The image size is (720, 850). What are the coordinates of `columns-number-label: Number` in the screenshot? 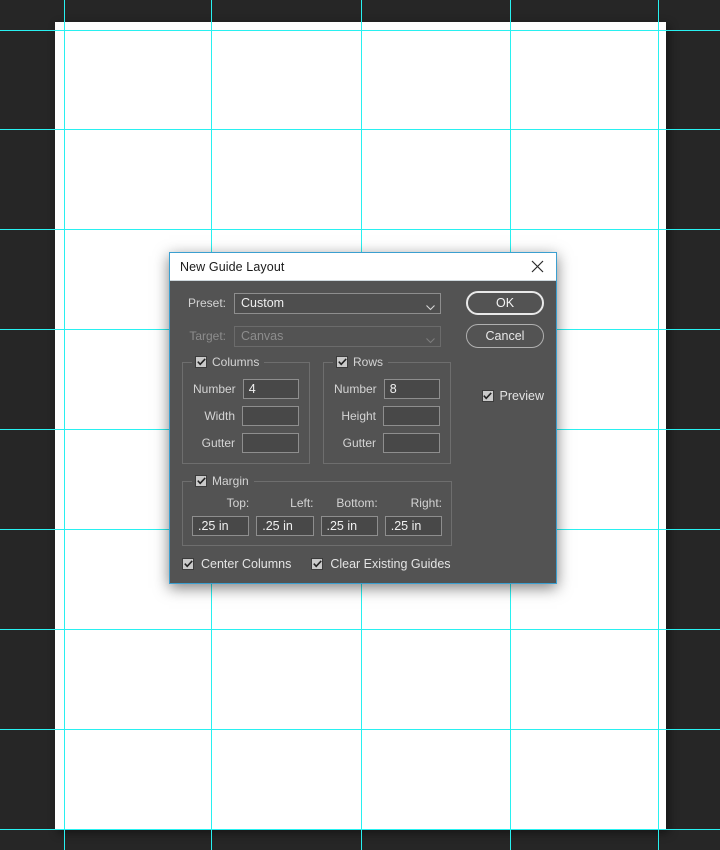 It's located at (214, 389).